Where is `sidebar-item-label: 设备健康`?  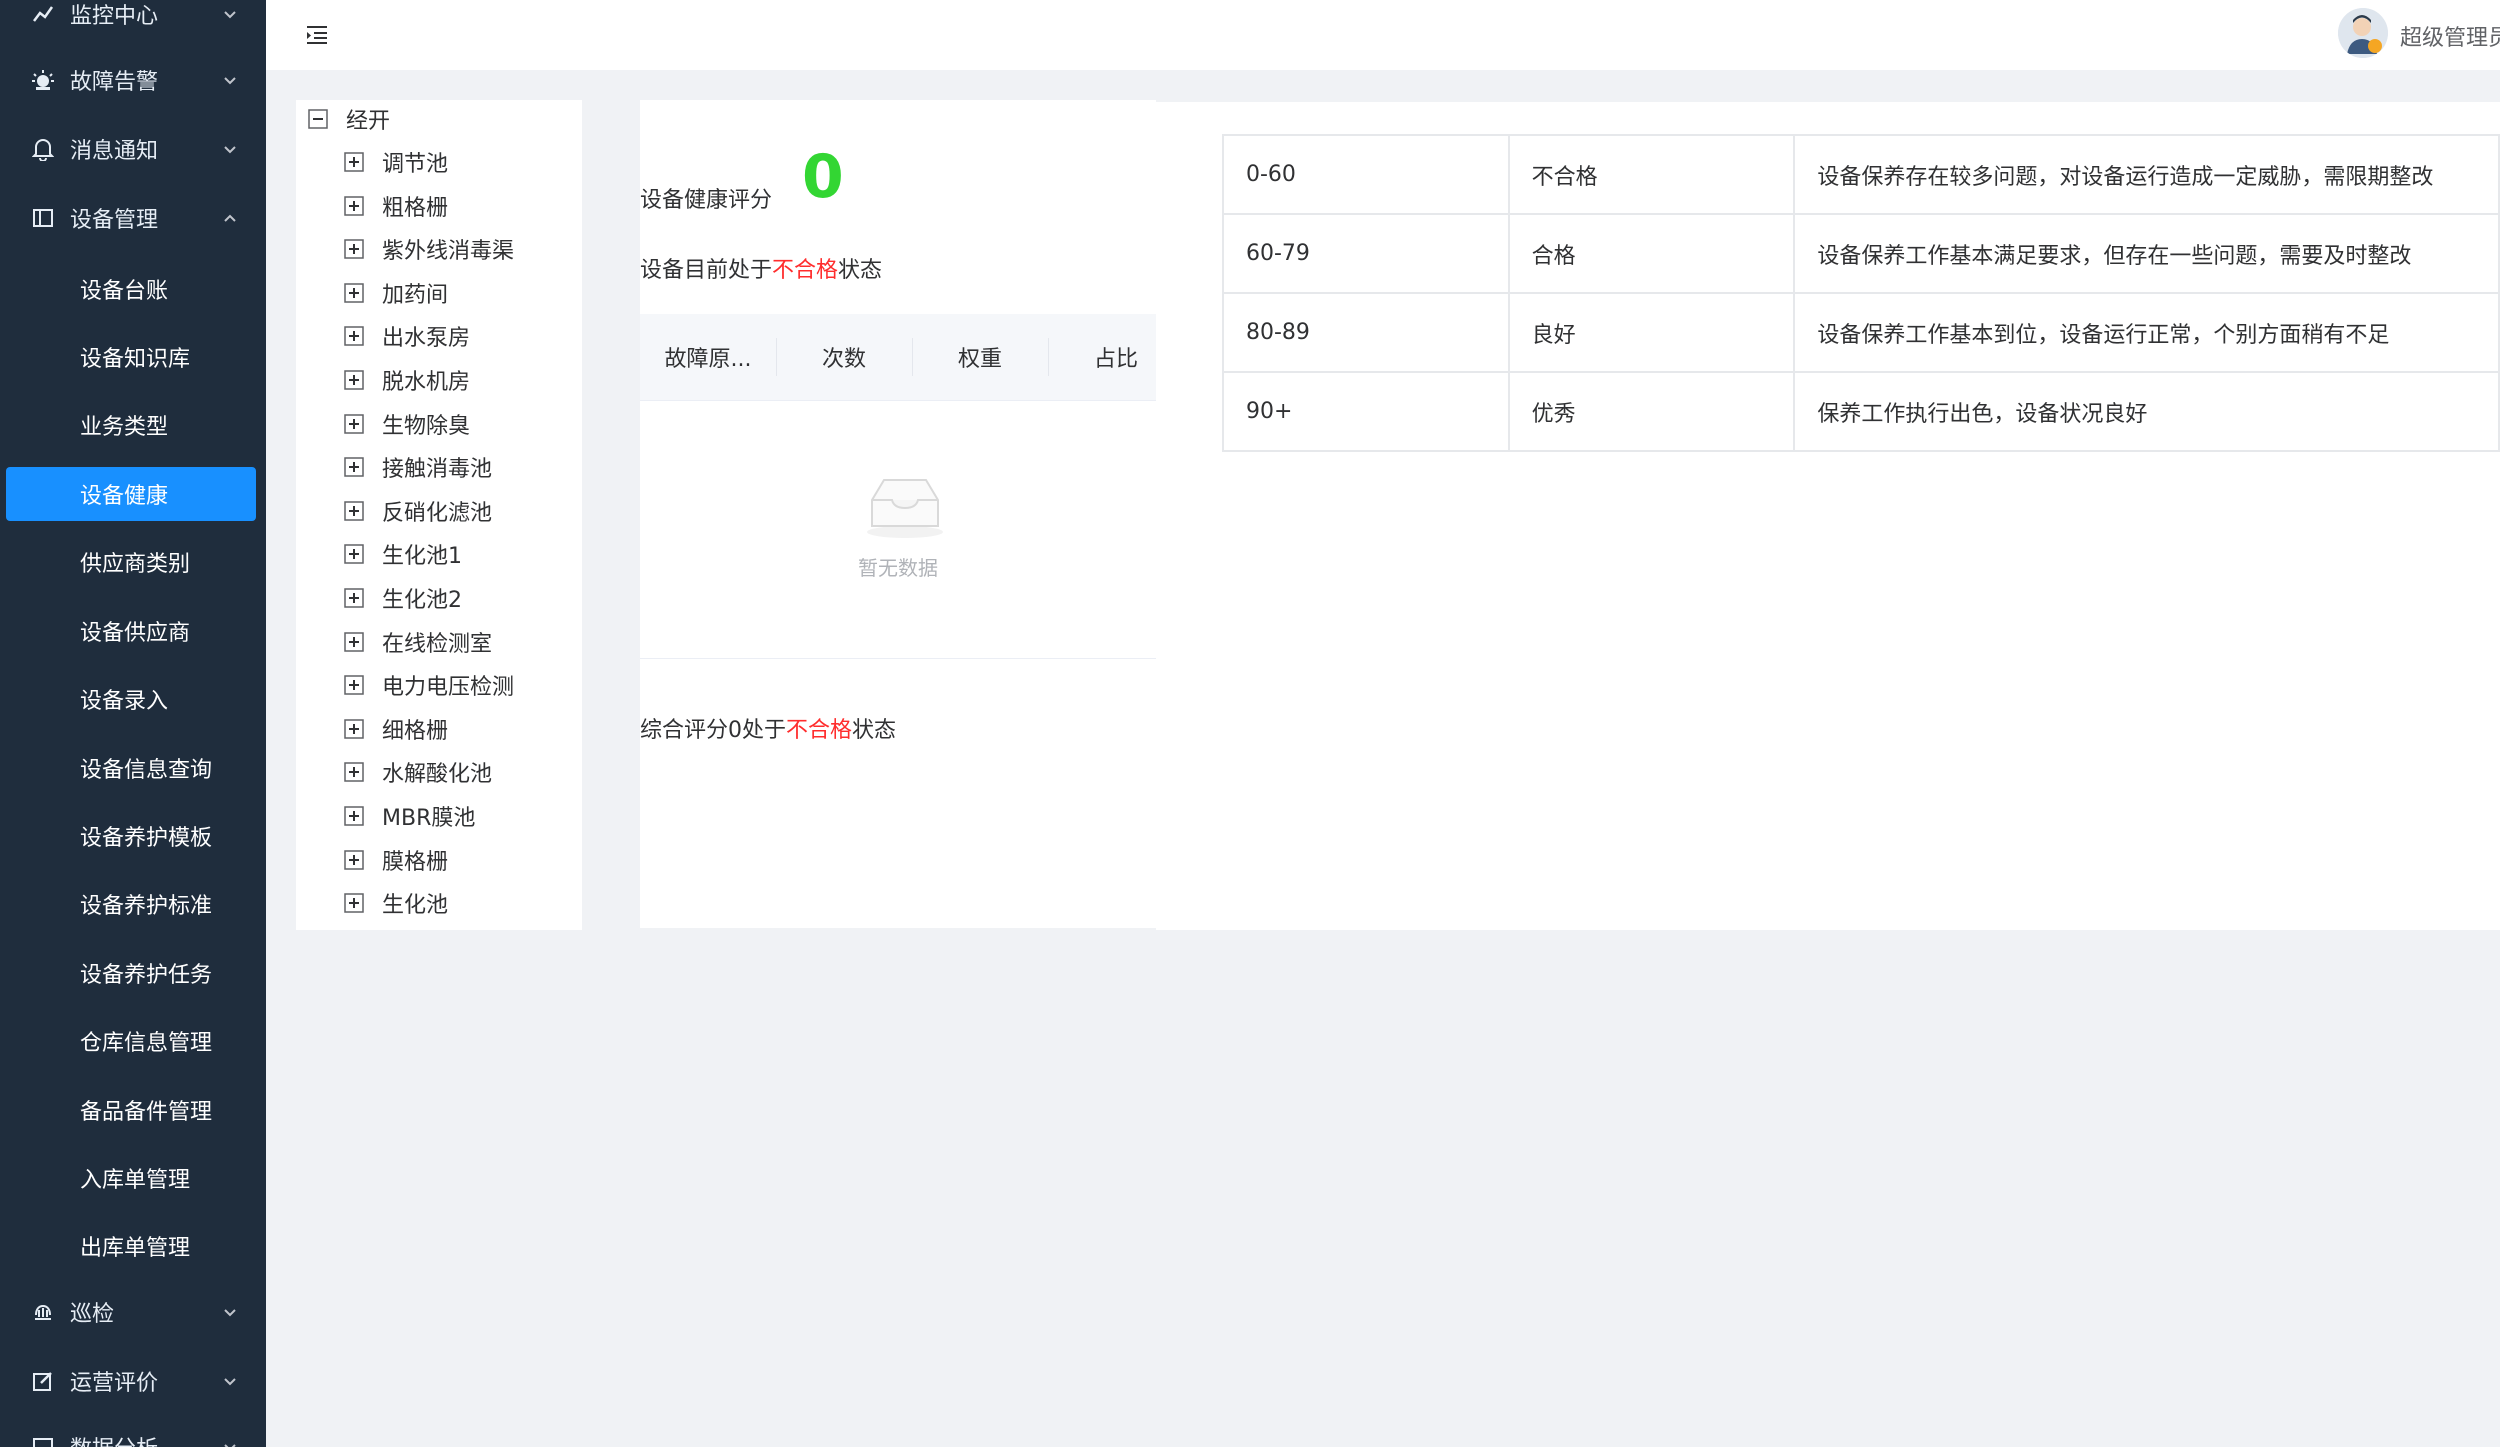
sidebar-item-label: 设备健康 is located at coordinates (124, 496).